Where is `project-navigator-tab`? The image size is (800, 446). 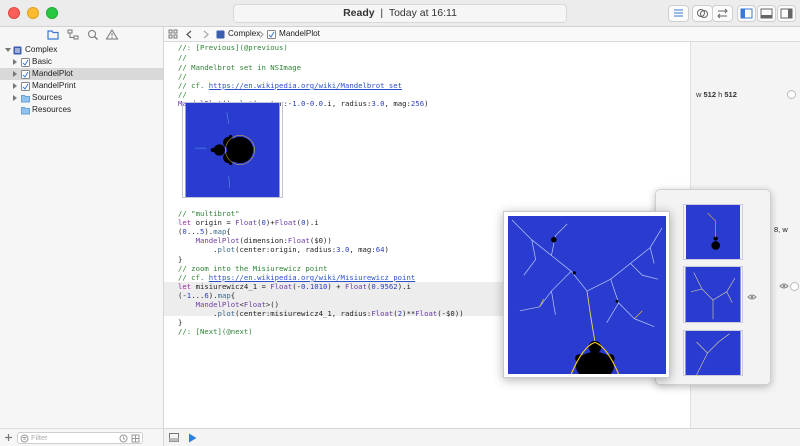 project-navigator-tab is located at coordinates (53, 34).